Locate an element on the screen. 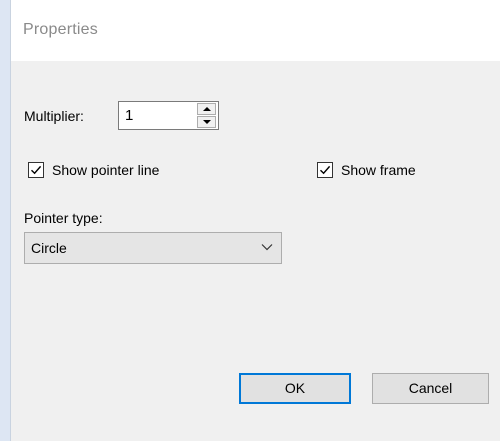 The image size is (500, 441). multiplier-value: 1 is located at coordinates (129, 115).